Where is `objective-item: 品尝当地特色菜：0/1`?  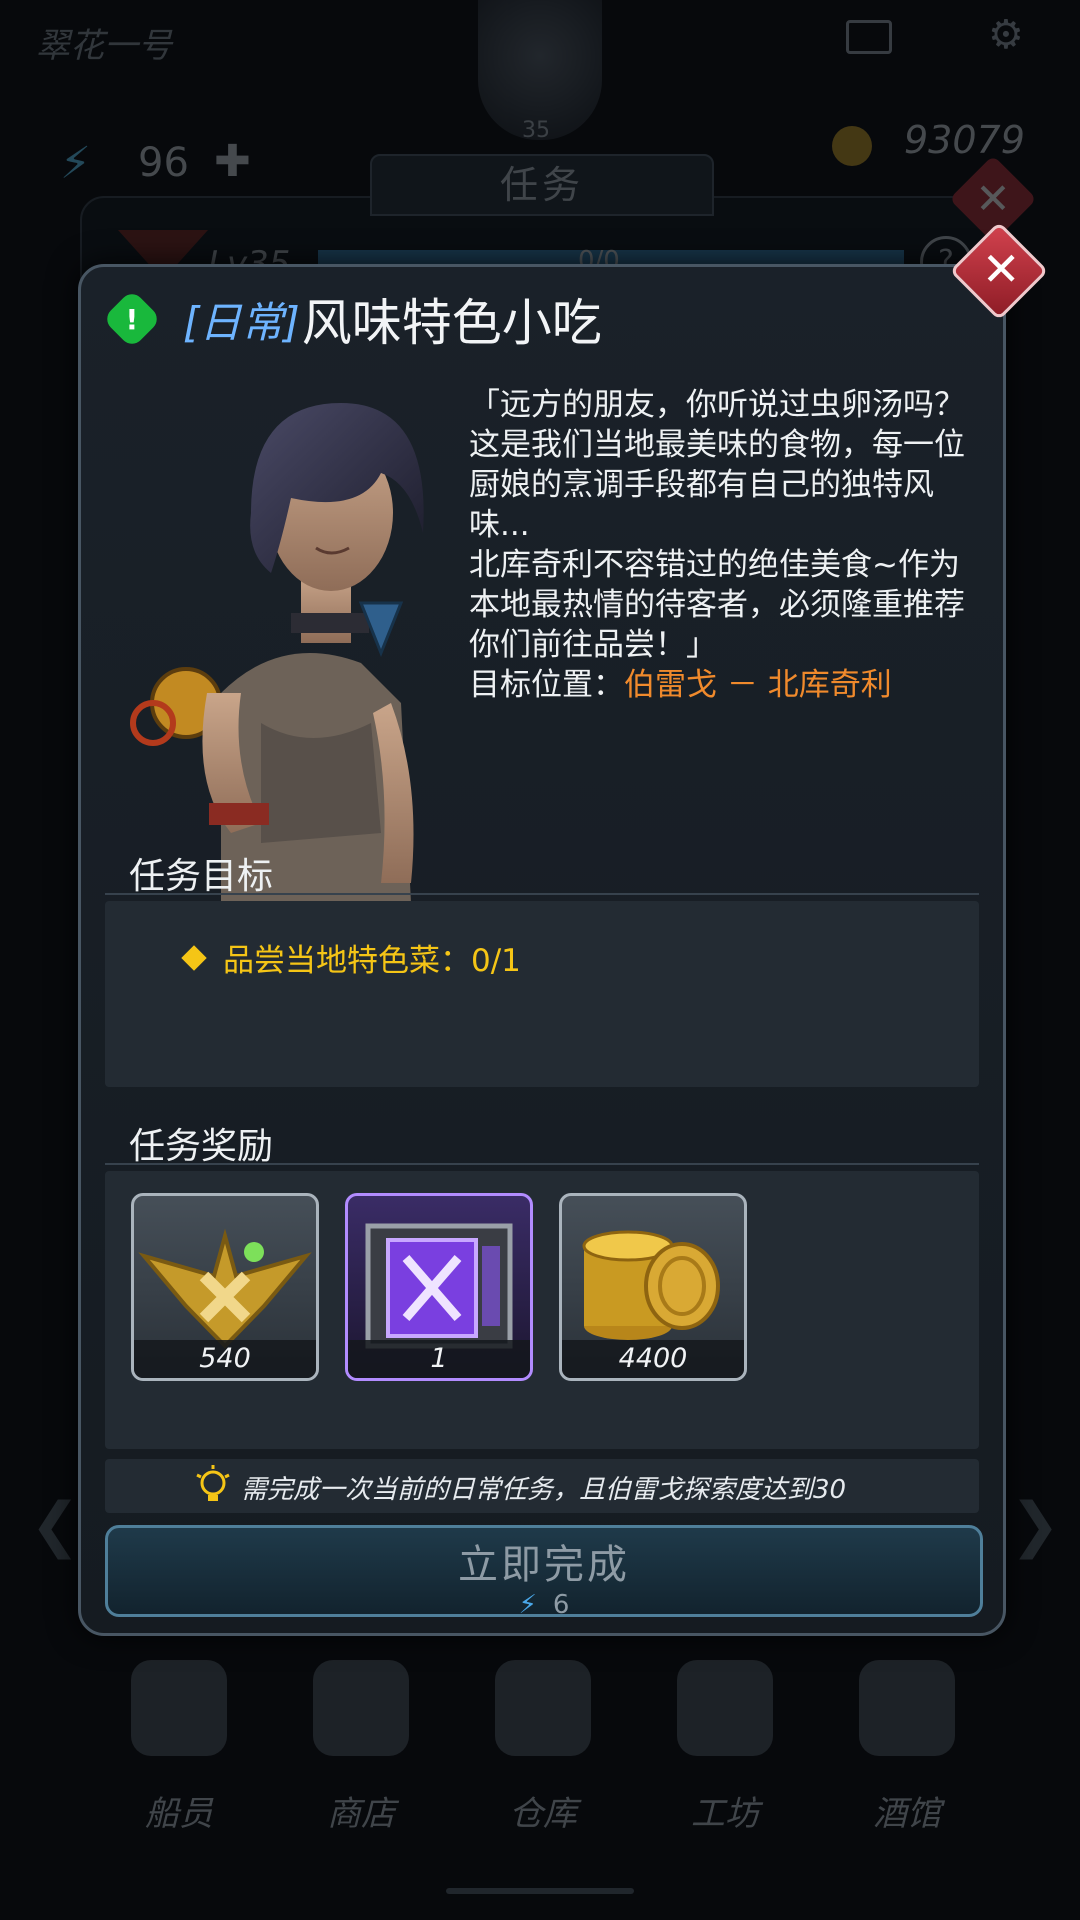
objective-item: 品尝当地特色菜：0/1 is located at coordinates (351, 957).